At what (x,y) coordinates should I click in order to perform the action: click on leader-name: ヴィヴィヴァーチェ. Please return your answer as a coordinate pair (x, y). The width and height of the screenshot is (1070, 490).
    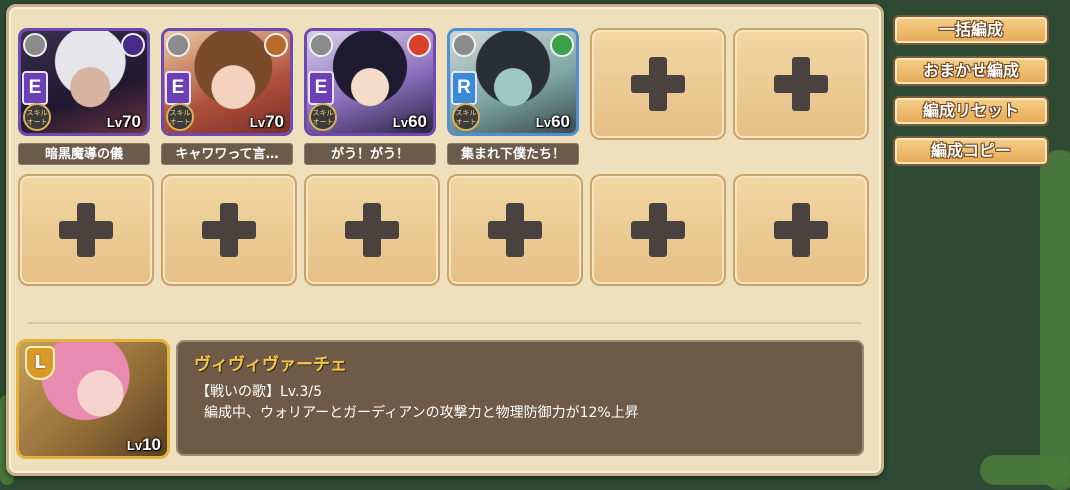
    Looking at the image, I should click on (270, 365).